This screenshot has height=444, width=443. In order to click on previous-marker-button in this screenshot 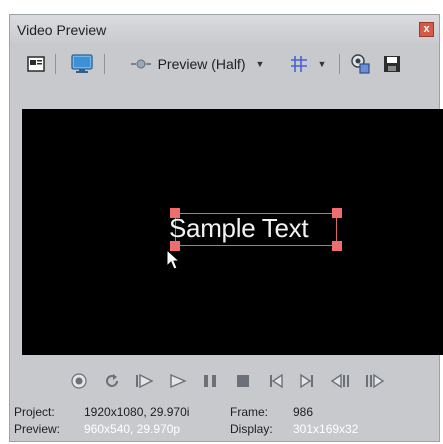, I will do `click(276, 381)`.